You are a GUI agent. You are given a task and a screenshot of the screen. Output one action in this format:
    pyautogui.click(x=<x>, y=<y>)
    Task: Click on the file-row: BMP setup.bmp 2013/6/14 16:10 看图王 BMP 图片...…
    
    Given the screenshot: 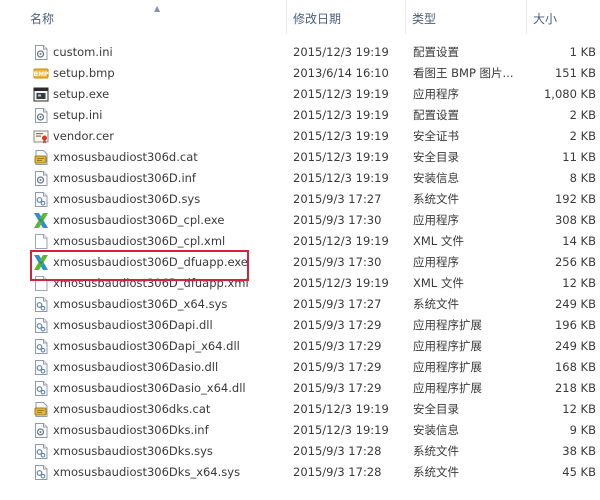 What is the action you would take?
    pyautogui.click(x=300, y=73)
    